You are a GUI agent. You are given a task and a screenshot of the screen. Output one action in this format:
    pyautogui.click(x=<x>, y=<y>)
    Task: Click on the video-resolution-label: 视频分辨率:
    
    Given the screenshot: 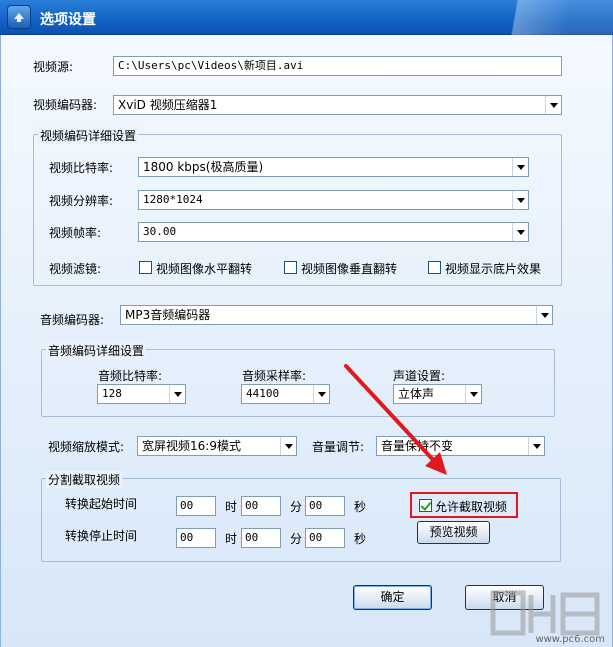 What is the action you would take?
    pyautogui.click(x=81, y=201)
    